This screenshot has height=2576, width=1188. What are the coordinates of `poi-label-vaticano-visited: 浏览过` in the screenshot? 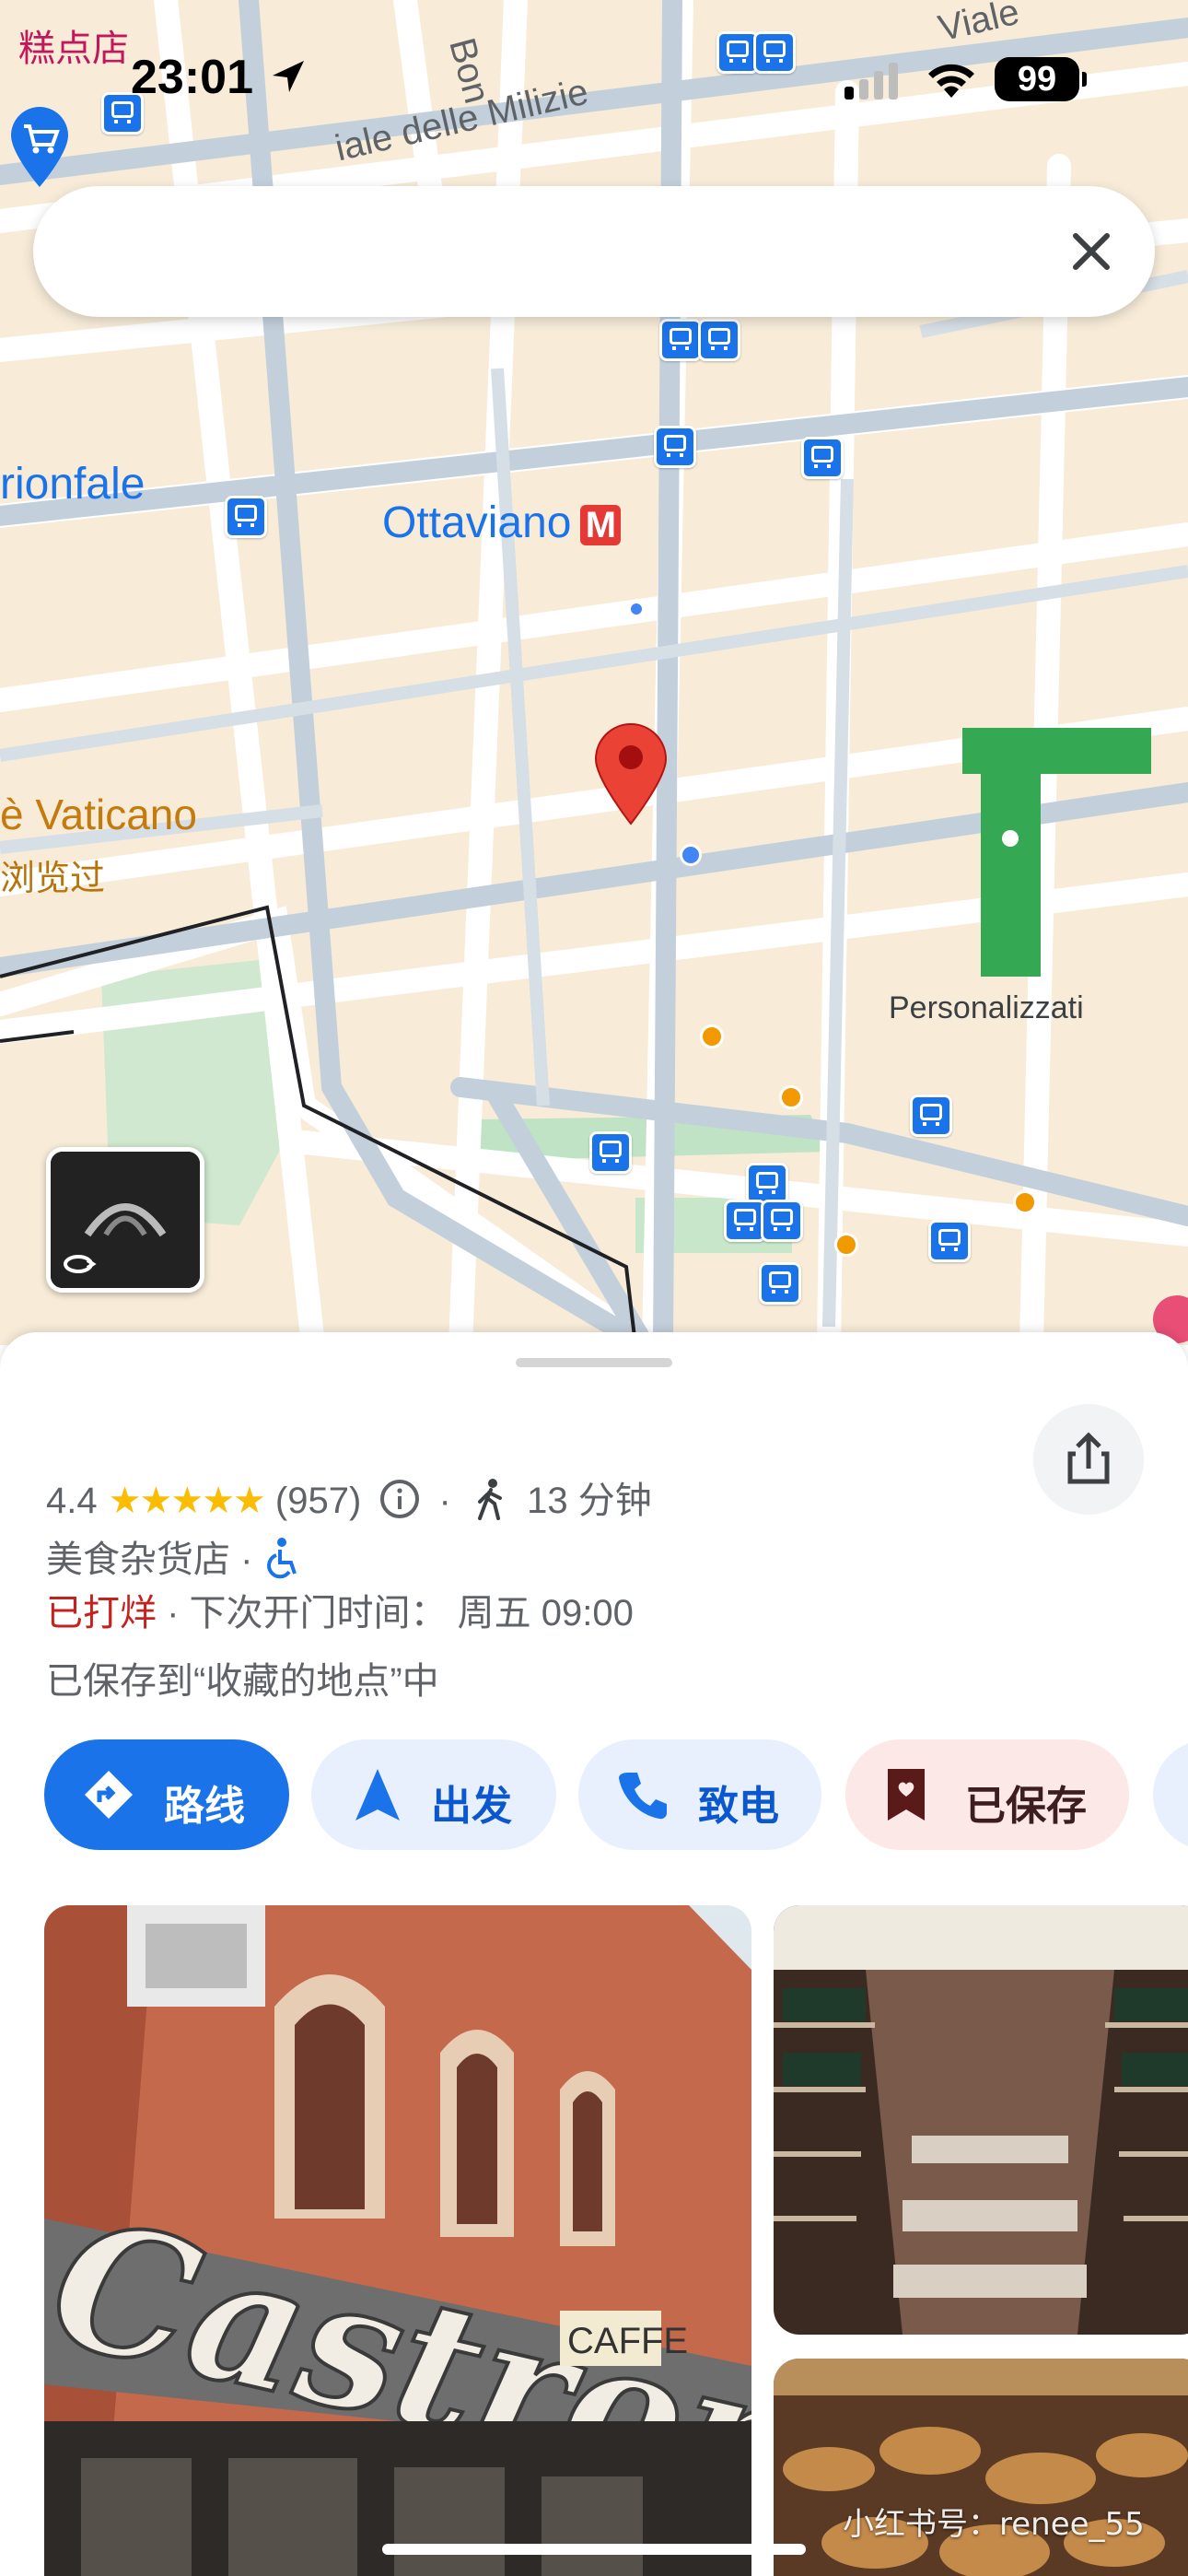 It's located at (53, 879).